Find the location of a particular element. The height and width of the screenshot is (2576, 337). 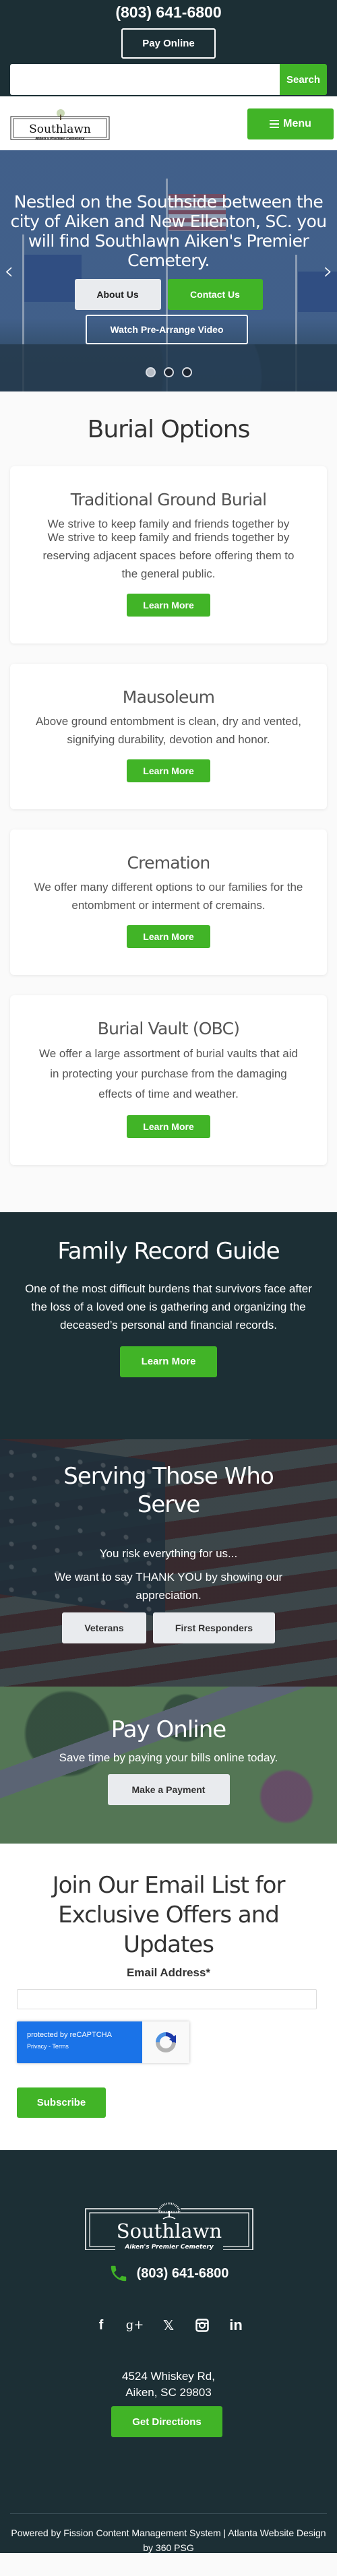

email-input is located at coordinates (167, 1999).